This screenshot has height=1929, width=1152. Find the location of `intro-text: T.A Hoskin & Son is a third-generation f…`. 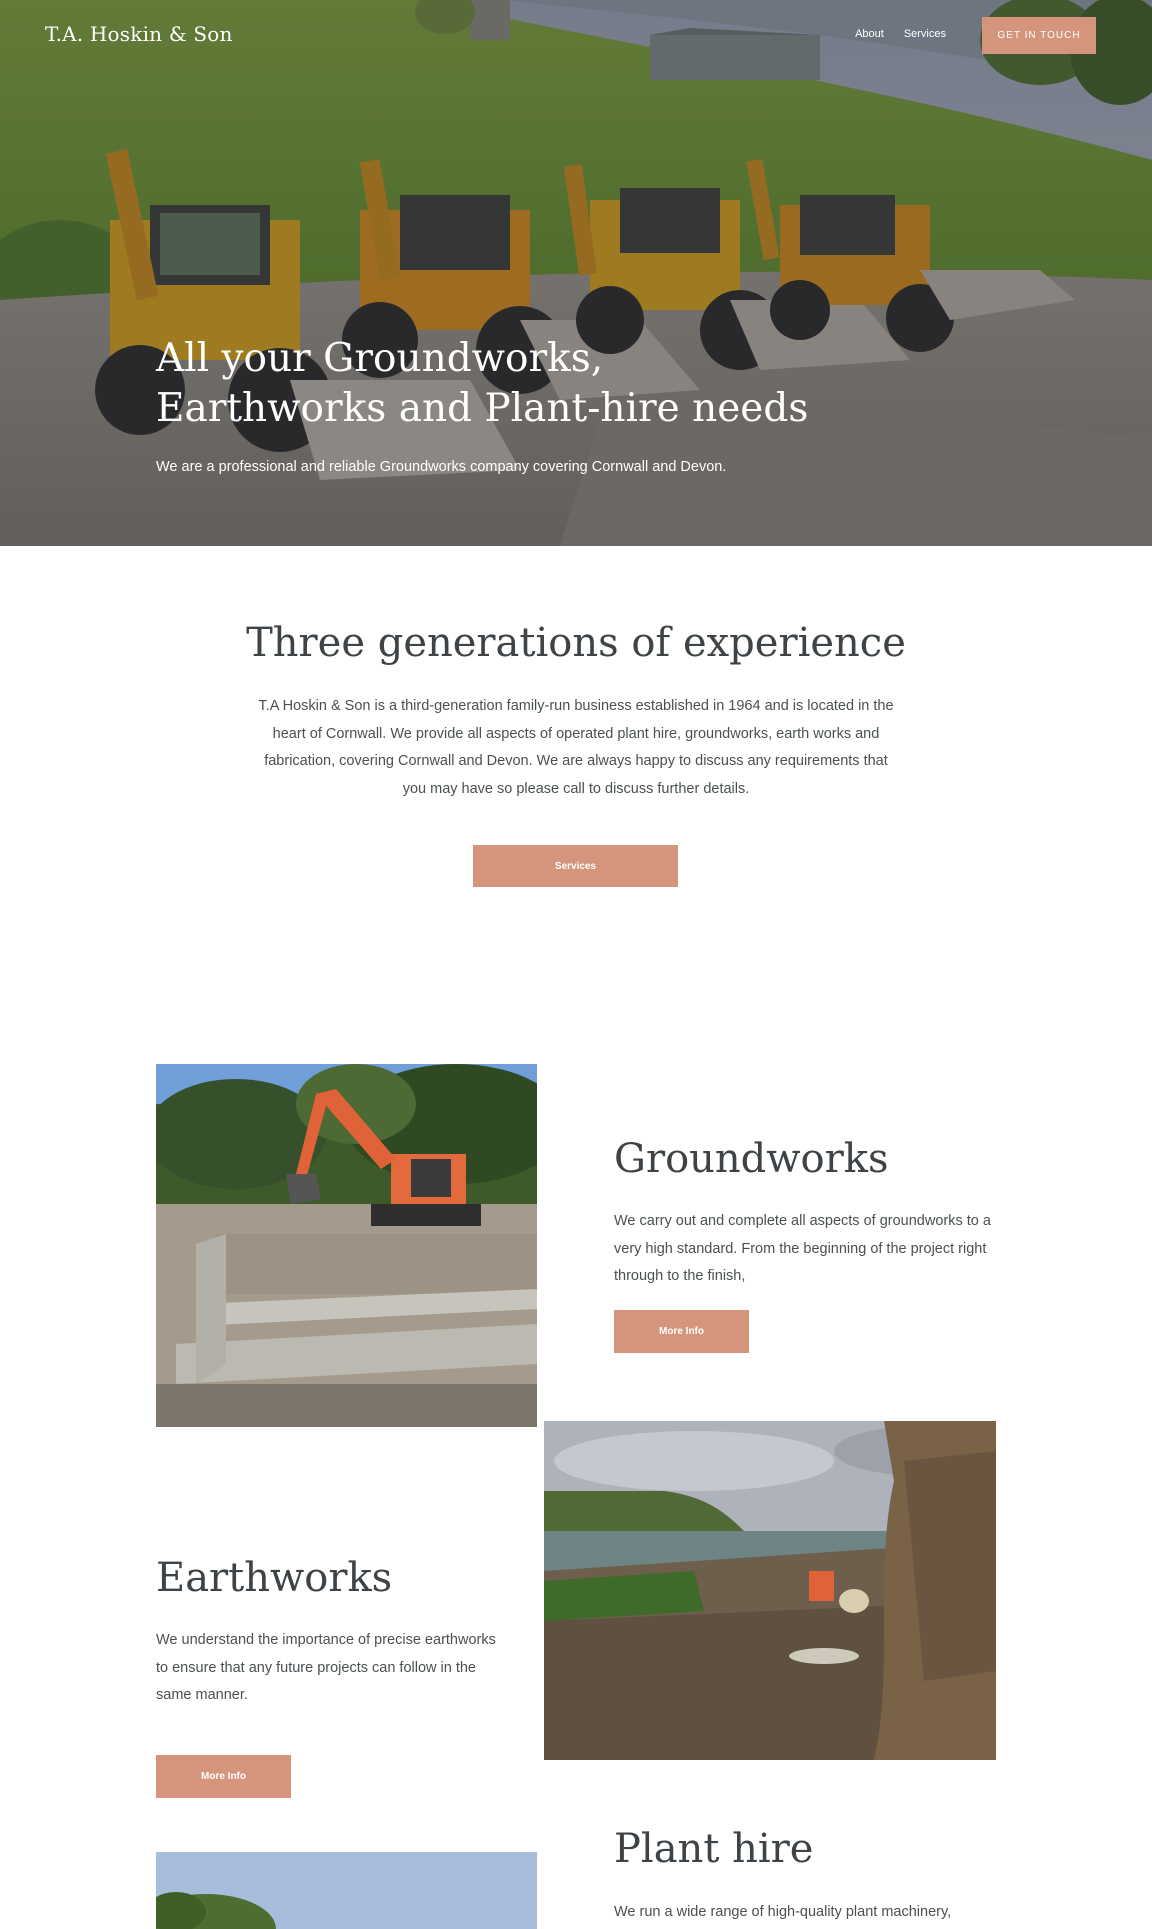

intro-text: T.A Hoskin & Son is a third-generation f… is located at coordinates (576, 747).